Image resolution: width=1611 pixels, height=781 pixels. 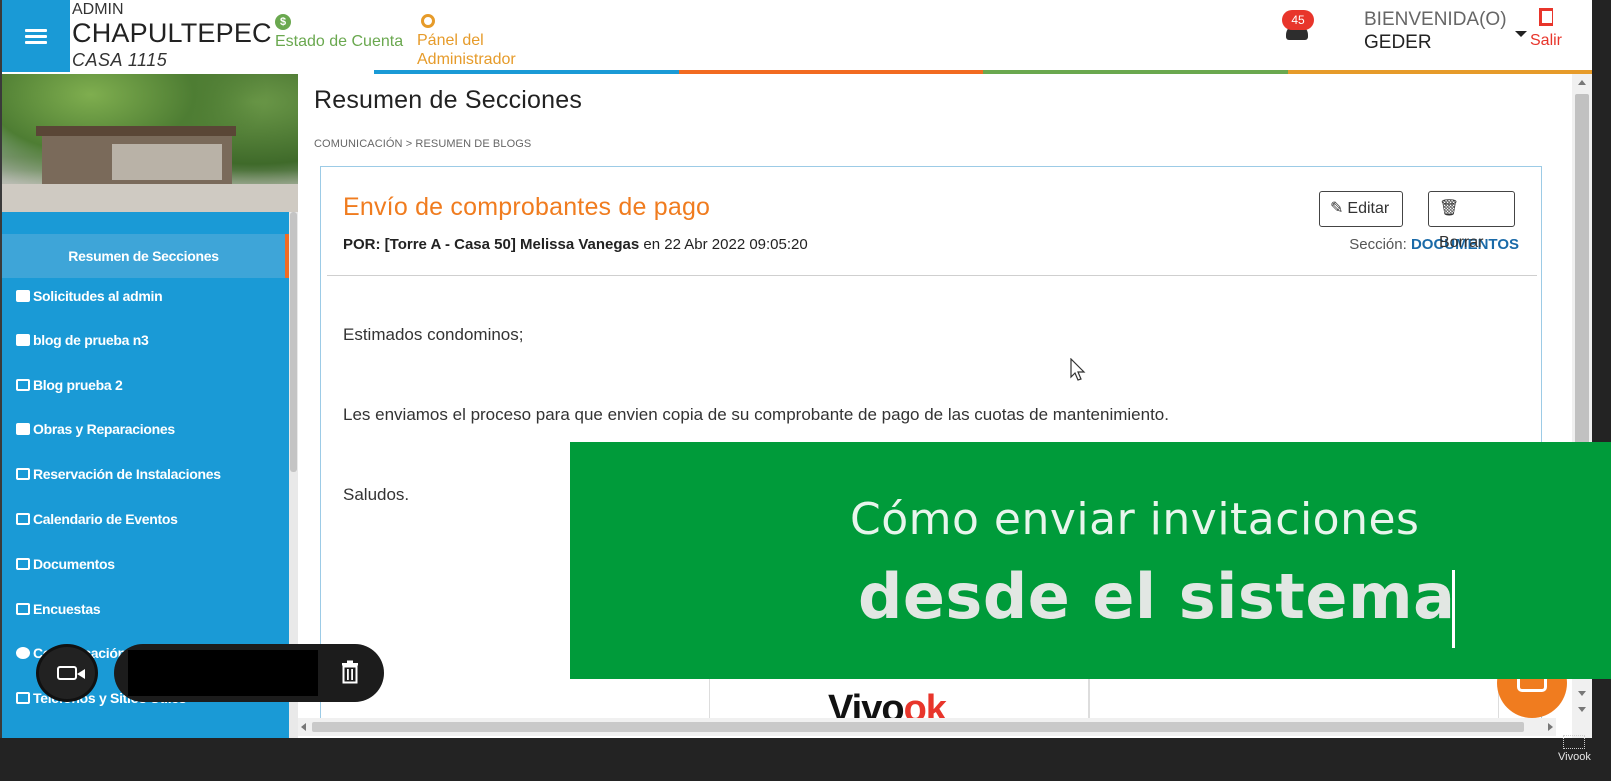 What do you see at coordinates (428, 21) in the screenshot?
I see `key-icon` at bounding box center [428, 21].